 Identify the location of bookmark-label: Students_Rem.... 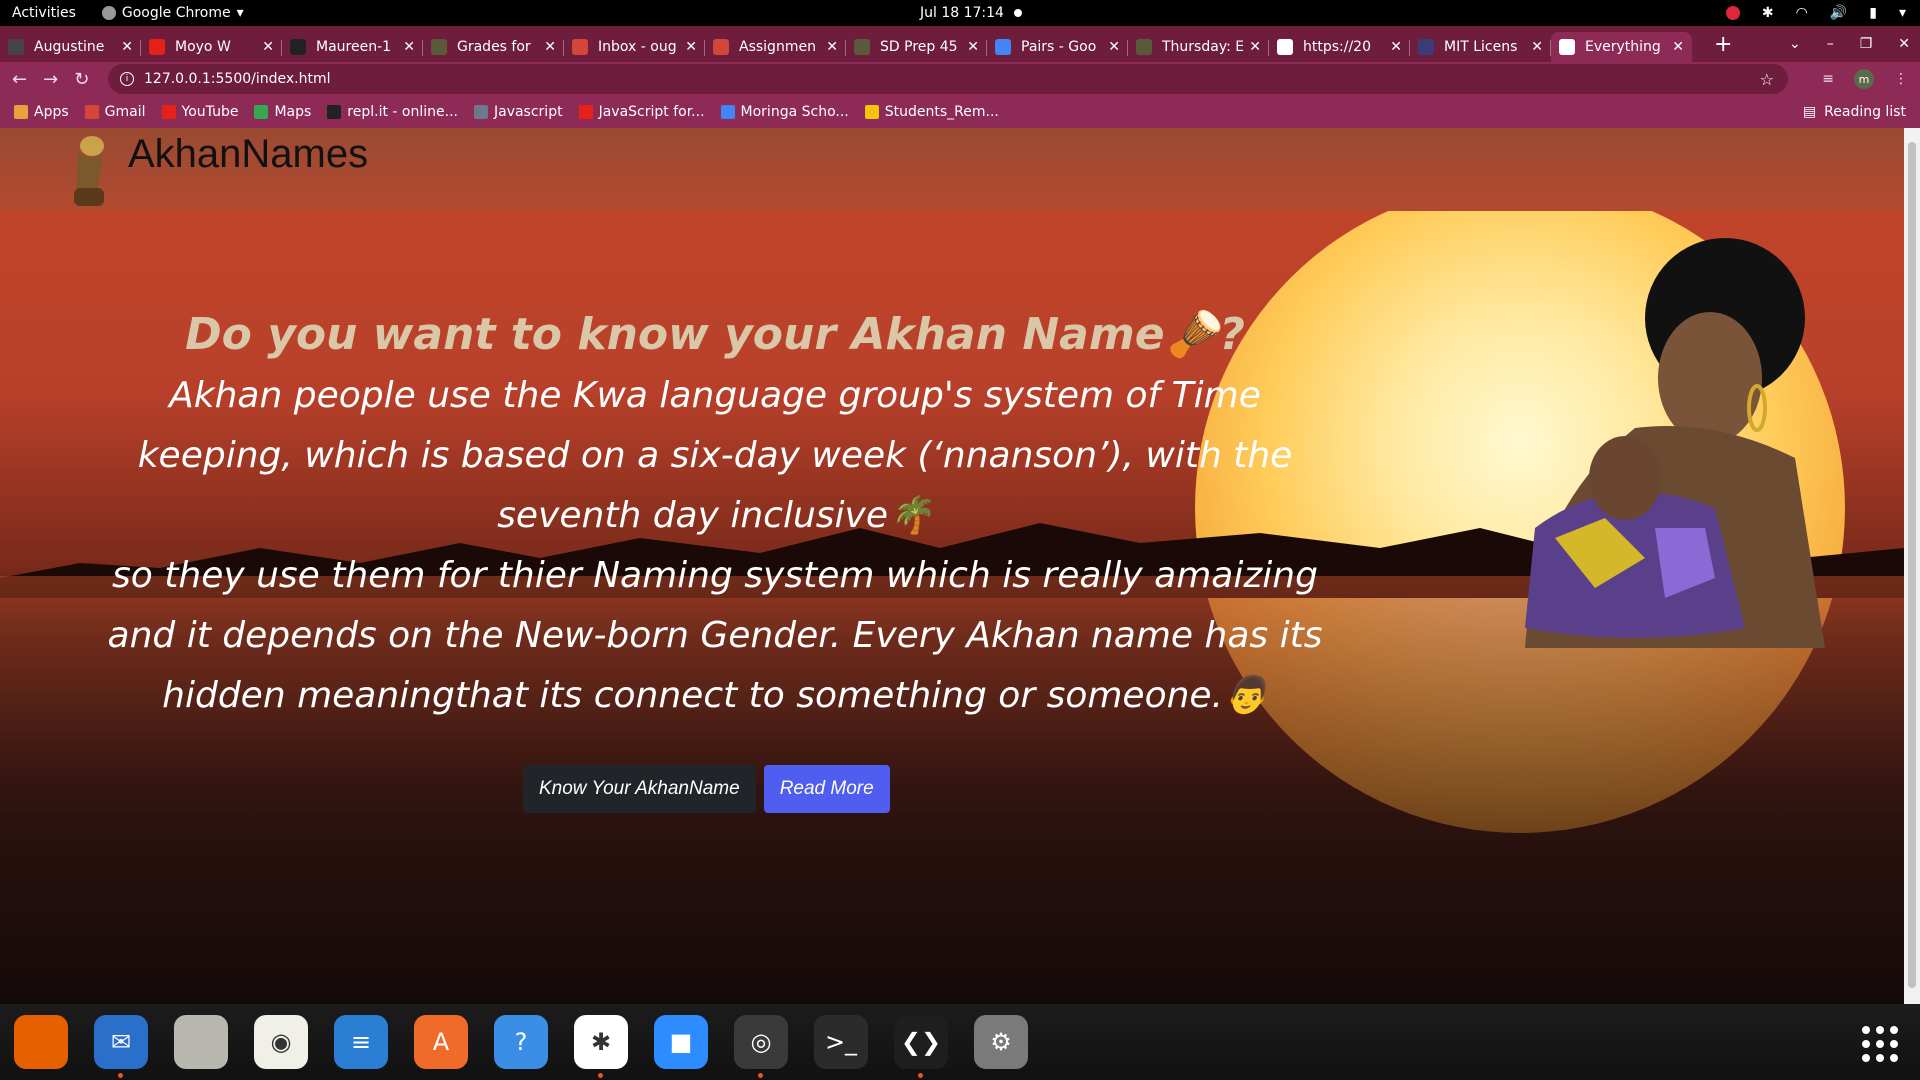
(941, 112).